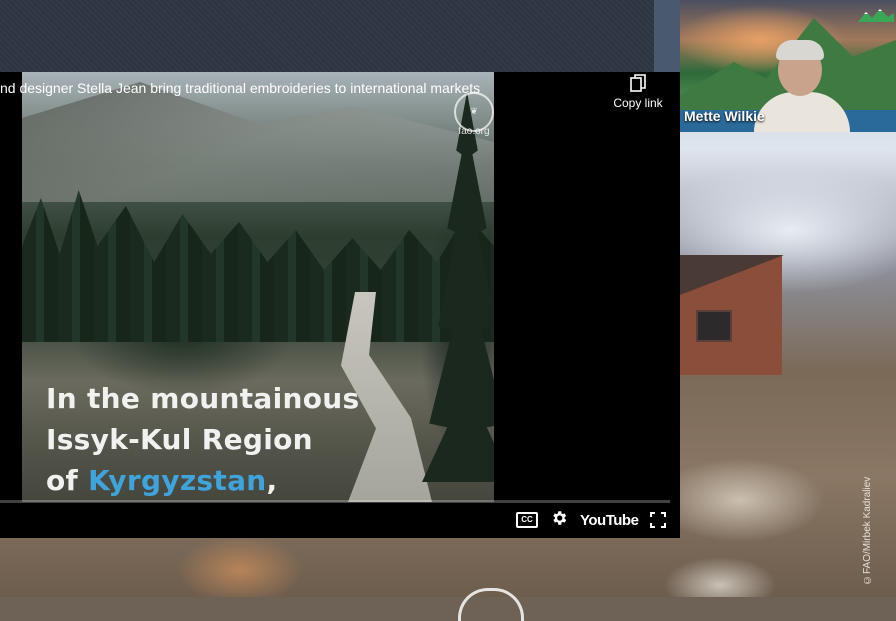 The image size is (896, 621). What do you see at coordinates (724, 116) in the screenshot?
I see `participant-name: Mette Wilkie` at bounding box center [724, 116].